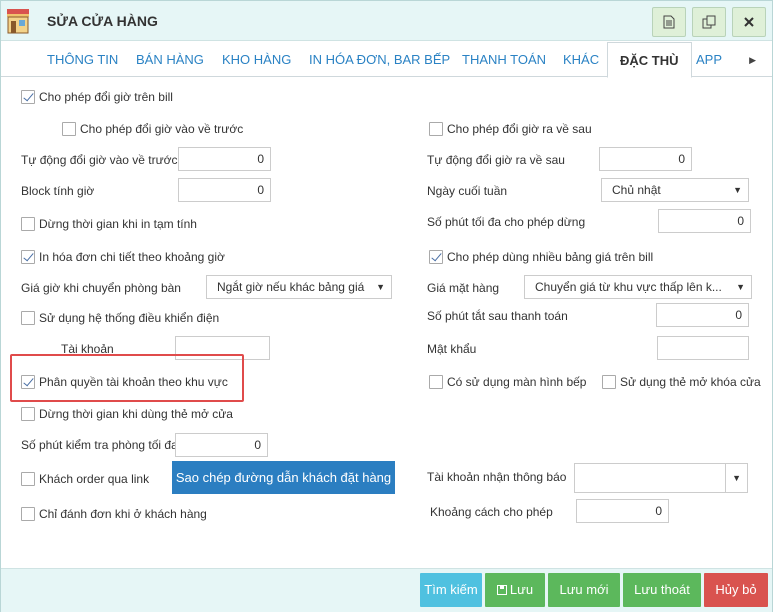 The image size is (774, 613). Describe the element at coordinates (752, 60) in the screenshot. I see `tab-scroll-right-icon: ▶` at that location.